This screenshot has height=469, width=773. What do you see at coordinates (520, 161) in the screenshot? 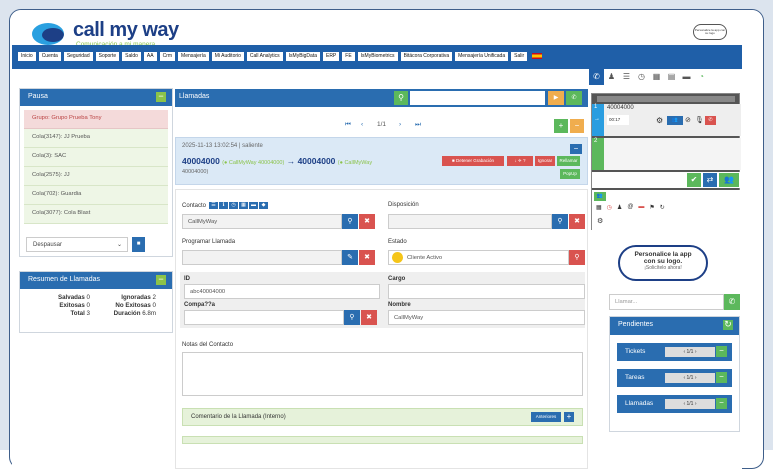
I see `transfer-button: ↓ ✈ ?` at bounding box center [520, 161].